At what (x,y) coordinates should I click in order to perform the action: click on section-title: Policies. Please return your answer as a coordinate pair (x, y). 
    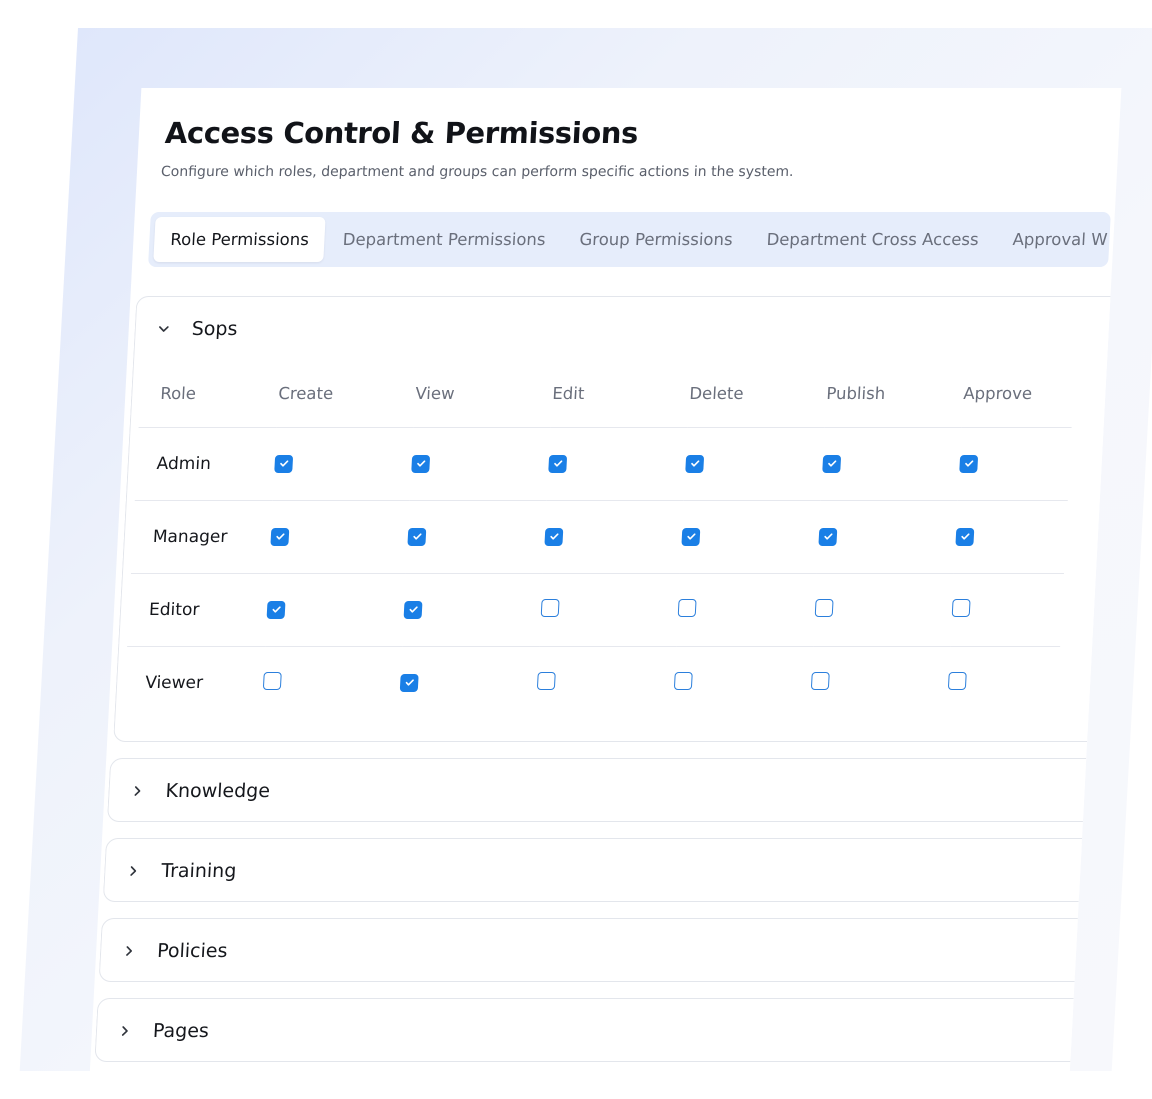
    Looking at the image, I should click on (192, 951).